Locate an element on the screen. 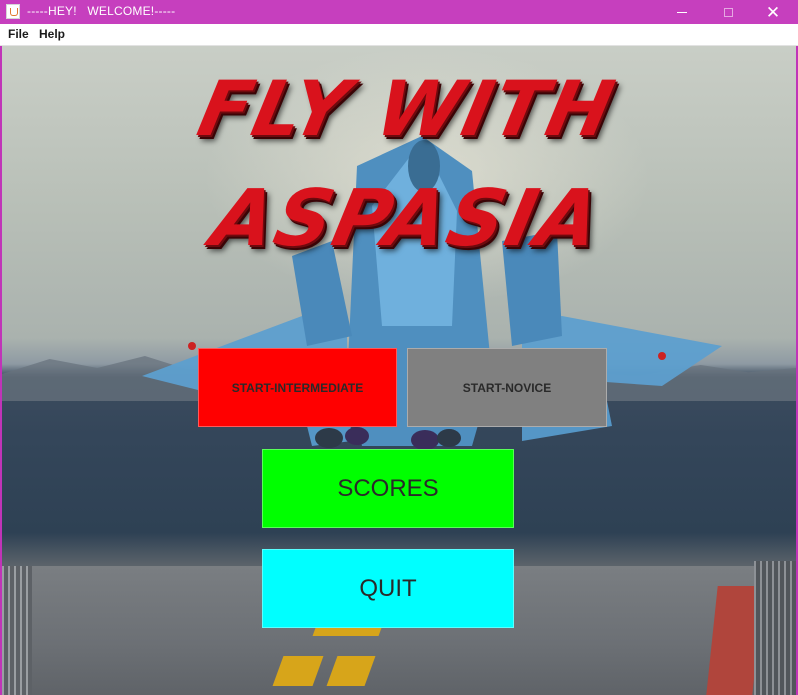 This screenshot has height=695, width=798. menu-file: File is located at coordinates (18, 34).